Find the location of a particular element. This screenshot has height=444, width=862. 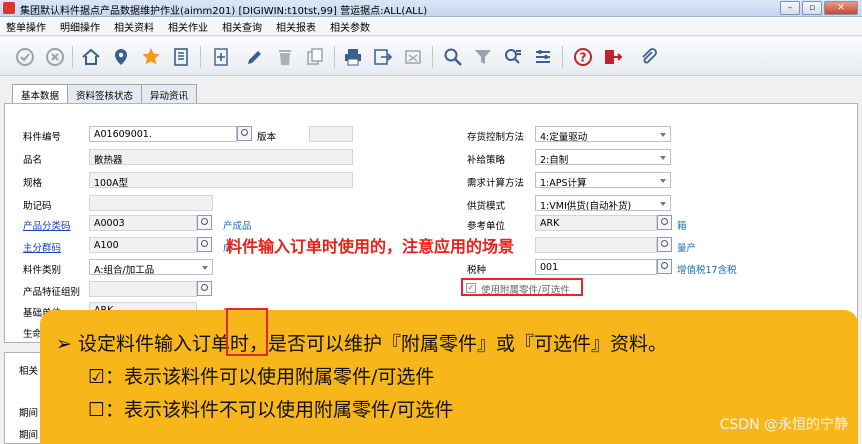

item-no-lookup-icon is located at coordinates (244, 133).